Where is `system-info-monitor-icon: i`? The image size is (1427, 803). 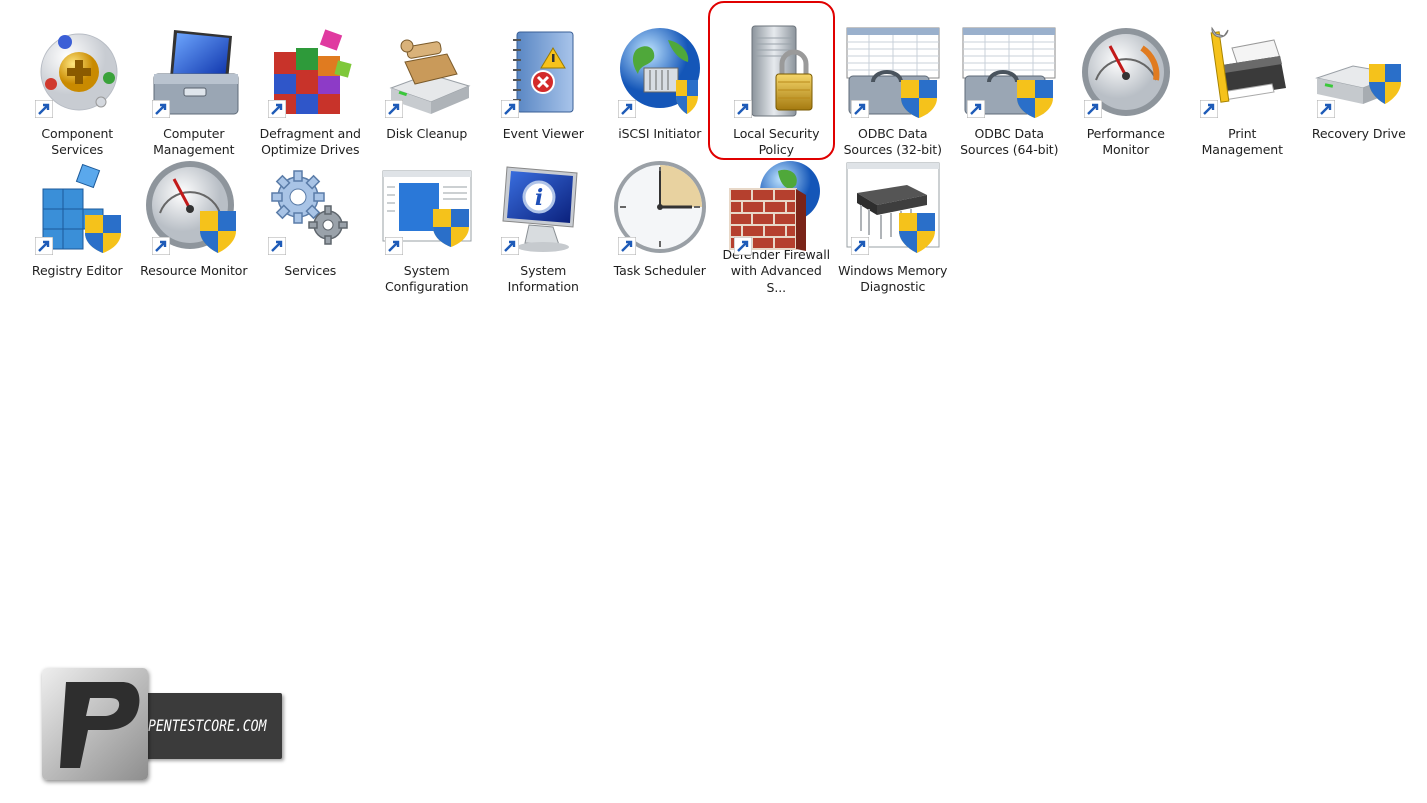 system-info-monitor-icon: i is located at coordinates (543, 209).